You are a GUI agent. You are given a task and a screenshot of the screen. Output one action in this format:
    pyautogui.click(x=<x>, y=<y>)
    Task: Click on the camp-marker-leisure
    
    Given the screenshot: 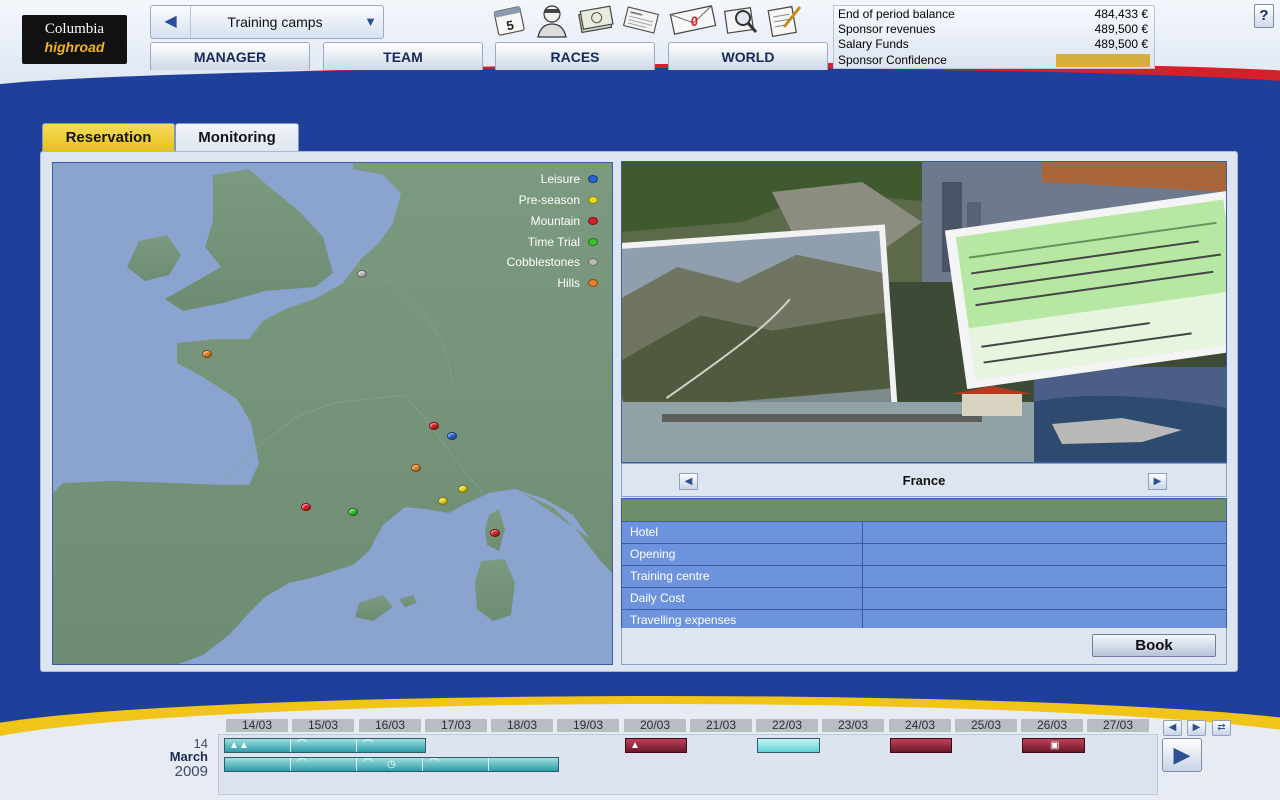 What is the action you would take?
    pyautogui.click(x=452, y=436)
    